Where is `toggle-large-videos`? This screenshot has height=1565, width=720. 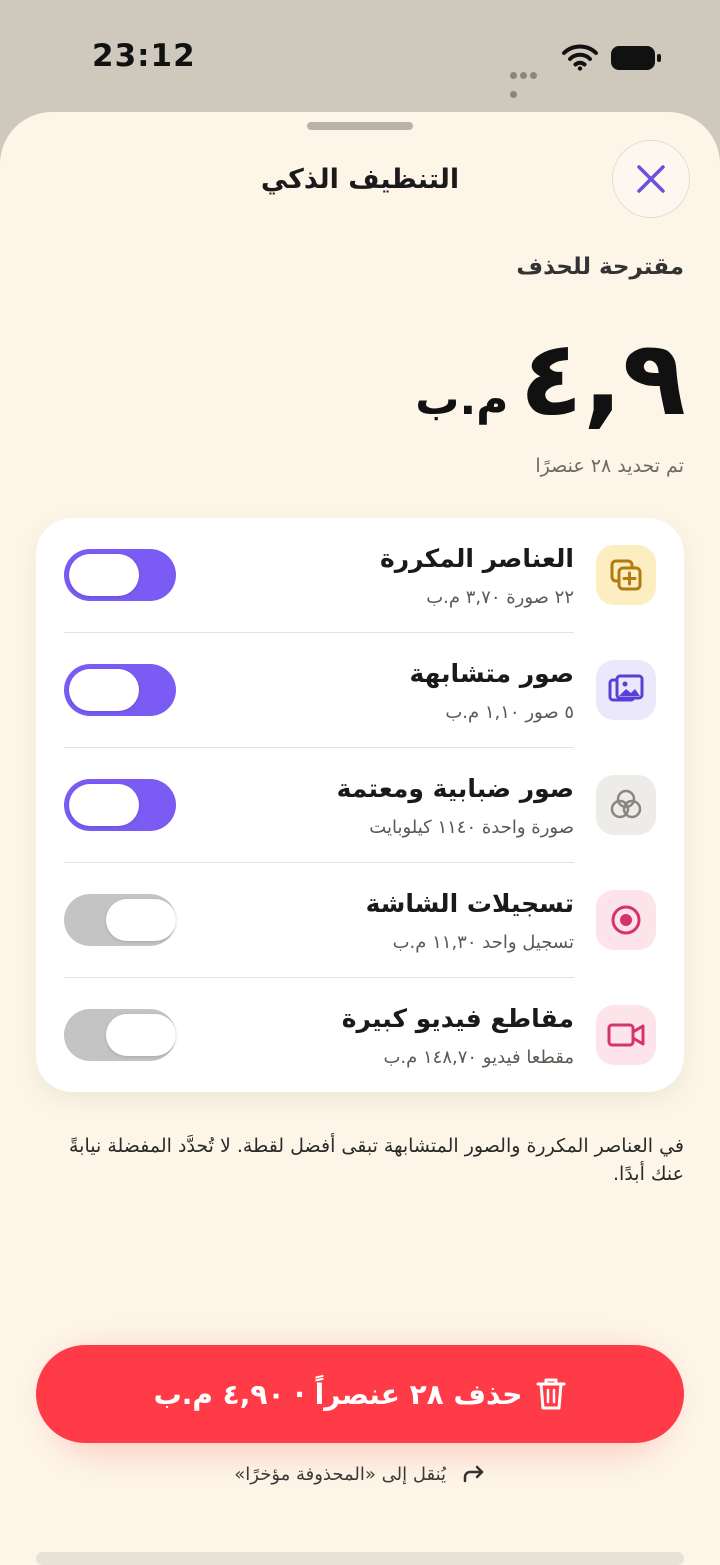 toggle-large-videos is located at coordinates (120, 1035).